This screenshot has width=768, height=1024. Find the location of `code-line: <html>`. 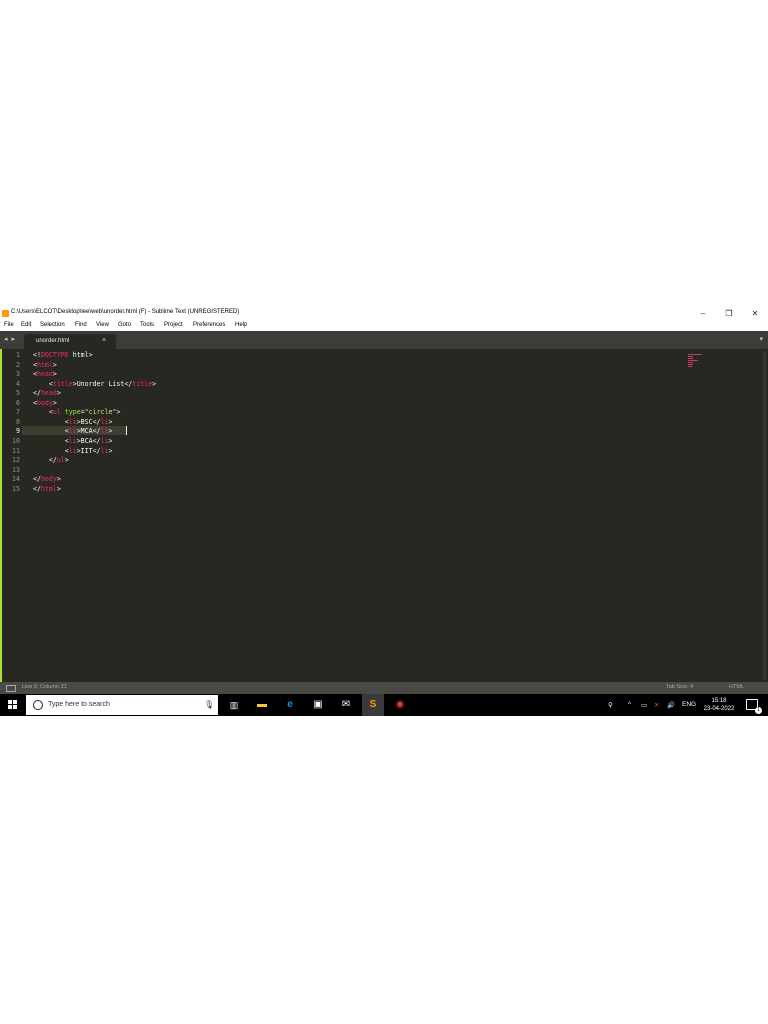

code-line: <html> is located at coordinates (45, 365).